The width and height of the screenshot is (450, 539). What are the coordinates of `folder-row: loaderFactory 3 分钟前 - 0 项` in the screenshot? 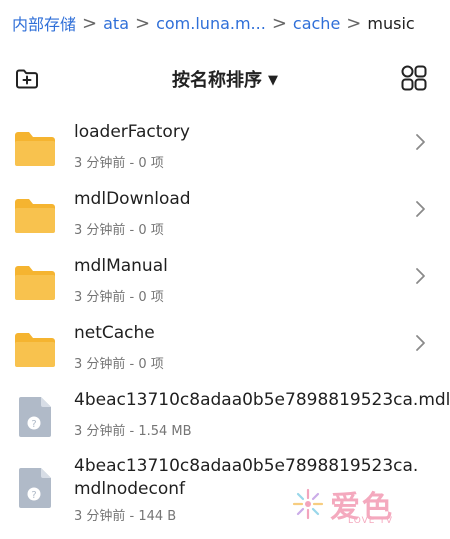 It's located at (225, 145).